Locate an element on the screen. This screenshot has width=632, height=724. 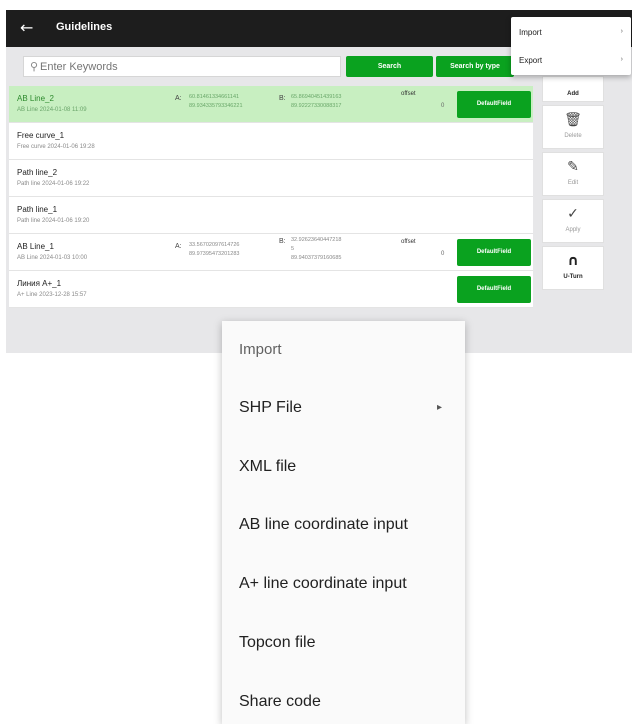
point-b-lon: 89.94037379160685 is located at coordinates (316, 258).